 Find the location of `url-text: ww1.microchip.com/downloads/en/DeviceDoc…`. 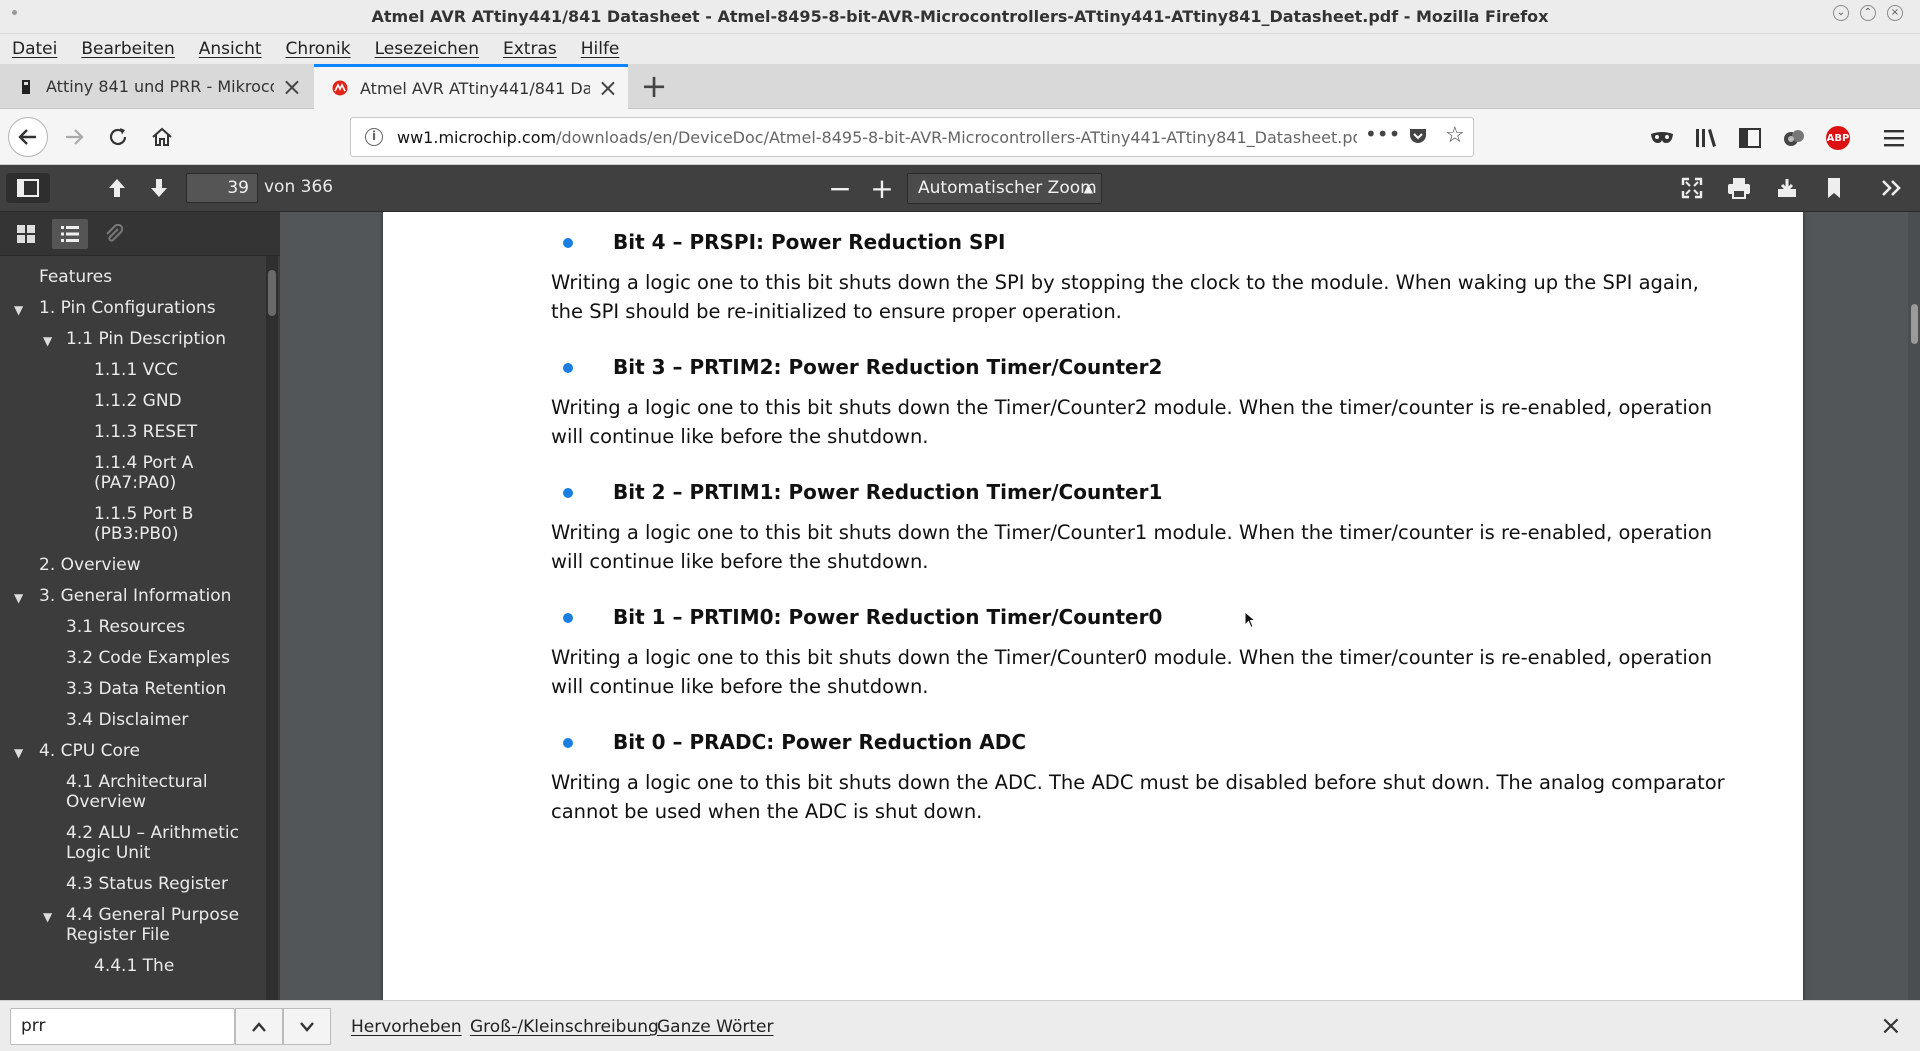

url-text: ww1.microchip.com/downloads/en/DeviceDoc… is located at coordinates (877, 137).